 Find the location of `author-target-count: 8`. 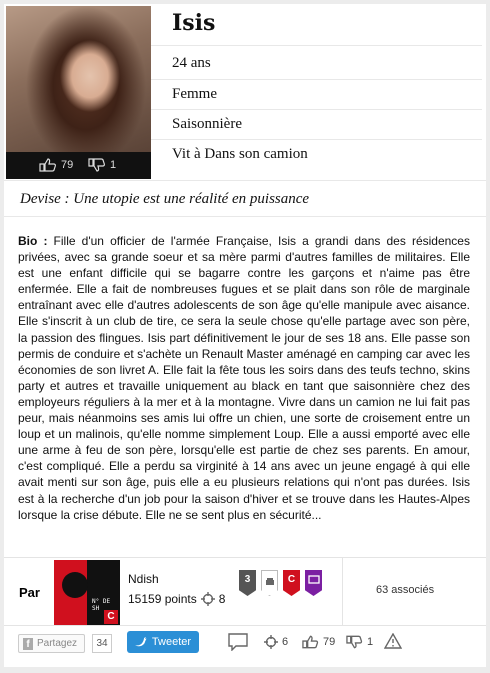

author-target-count: 8 is located at coordinates (222, 599).